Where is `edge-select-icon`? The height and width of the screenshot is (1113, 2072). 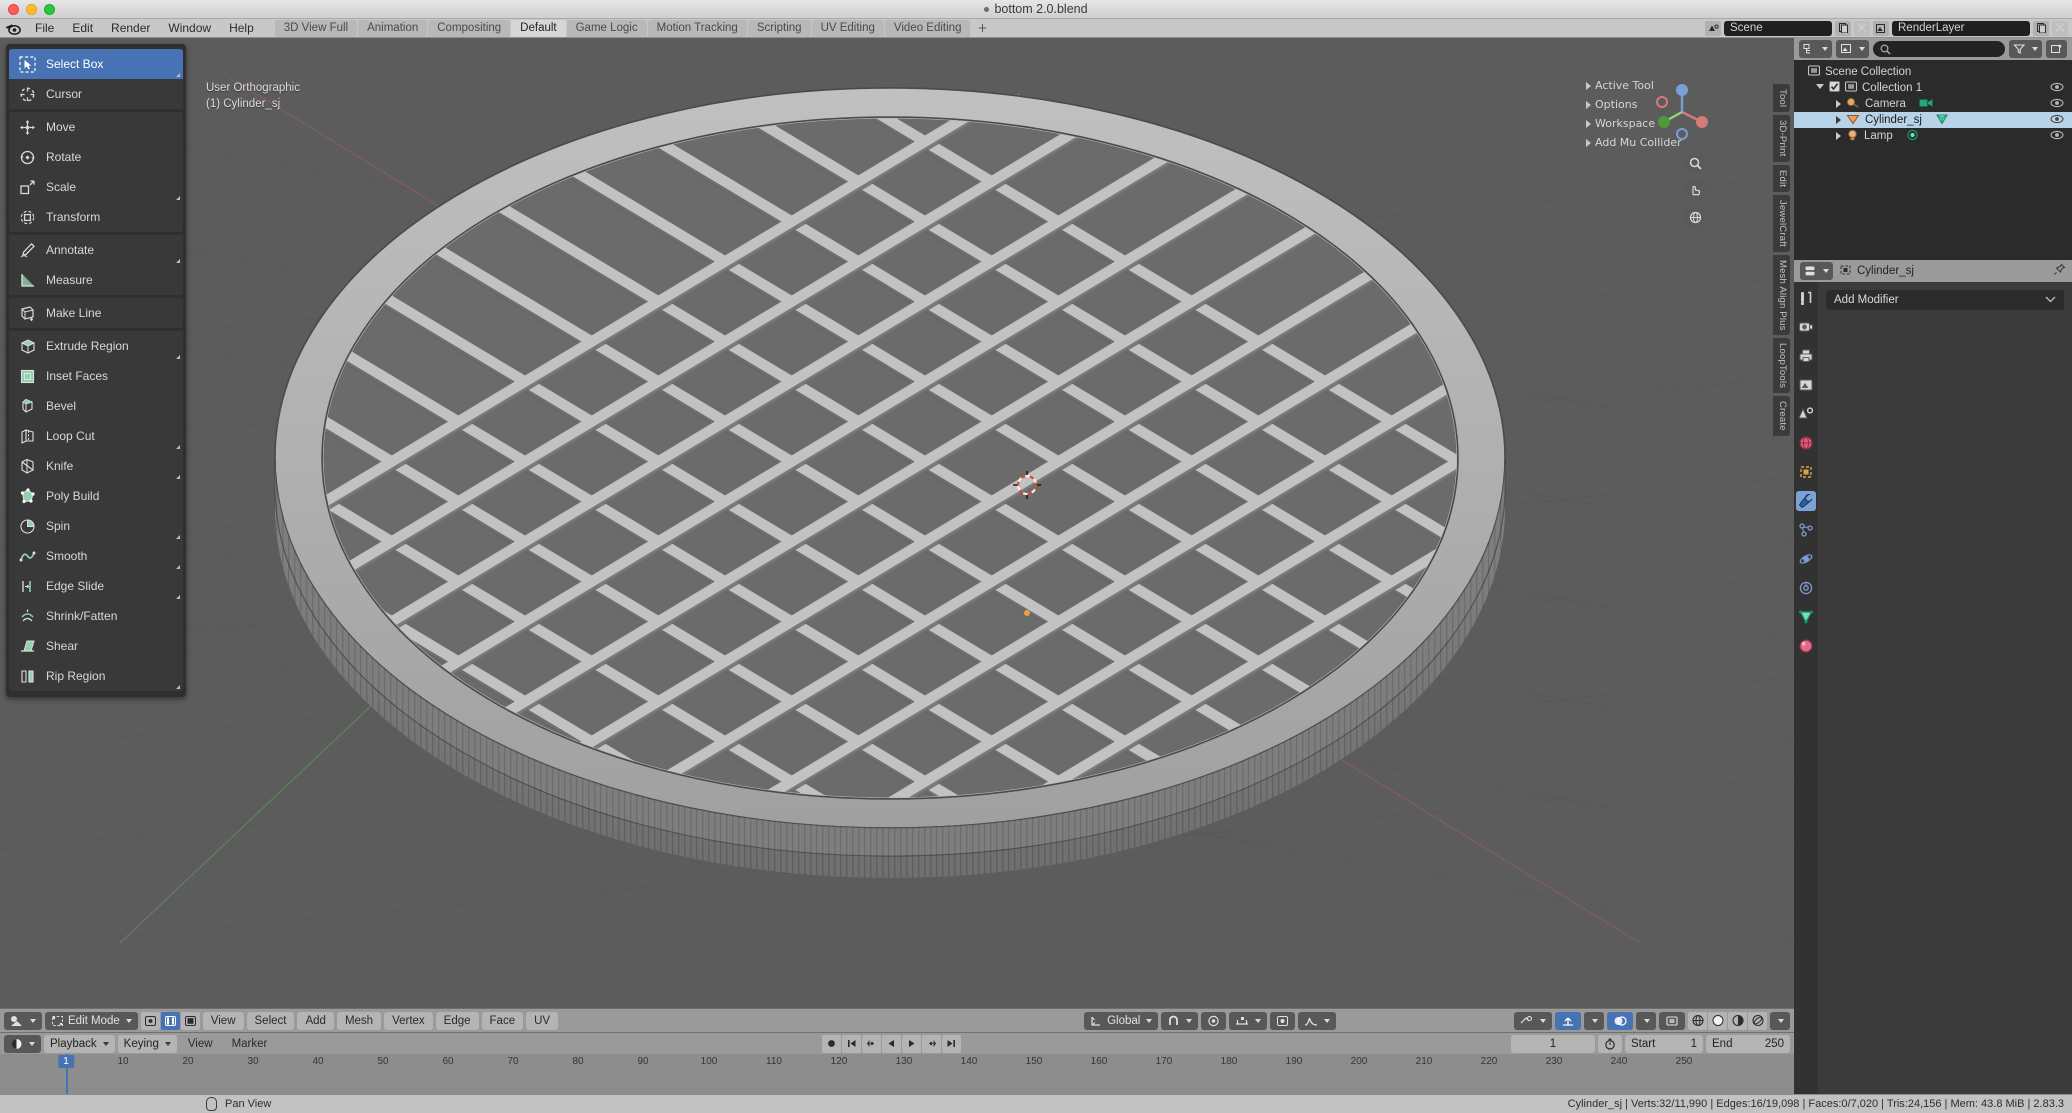 edge-select-icon is located at coordinates (170, 1020).